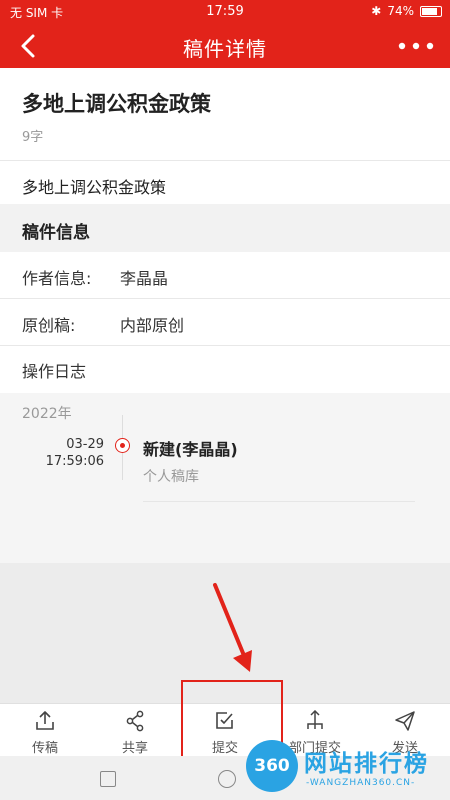 The height and width of the screenshot is (800, 450). I want to click on tab-upload: 传稿, so click(45, 730).